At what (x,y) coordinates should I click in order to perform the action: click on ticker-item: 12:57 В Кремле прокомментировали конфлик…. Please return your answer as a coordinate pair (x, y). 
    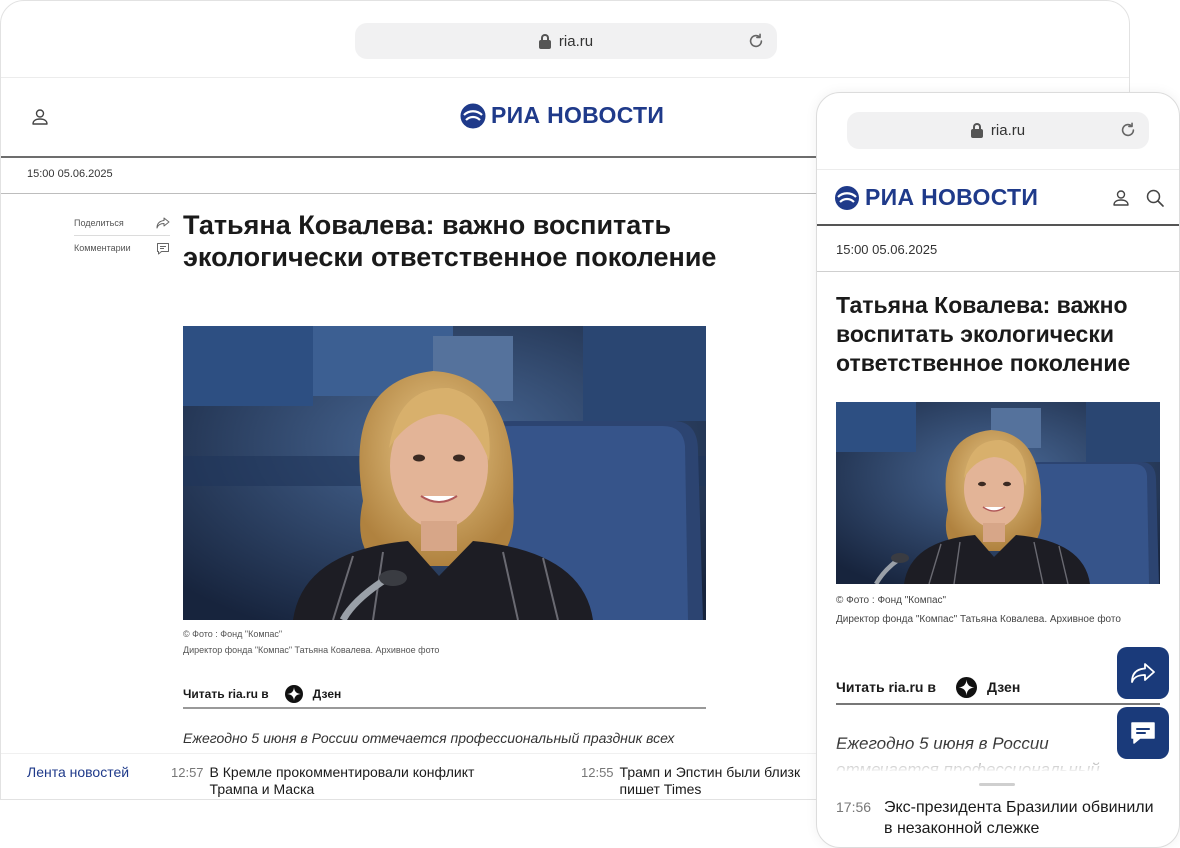
    Looking at the image, I should click on (335, 781).